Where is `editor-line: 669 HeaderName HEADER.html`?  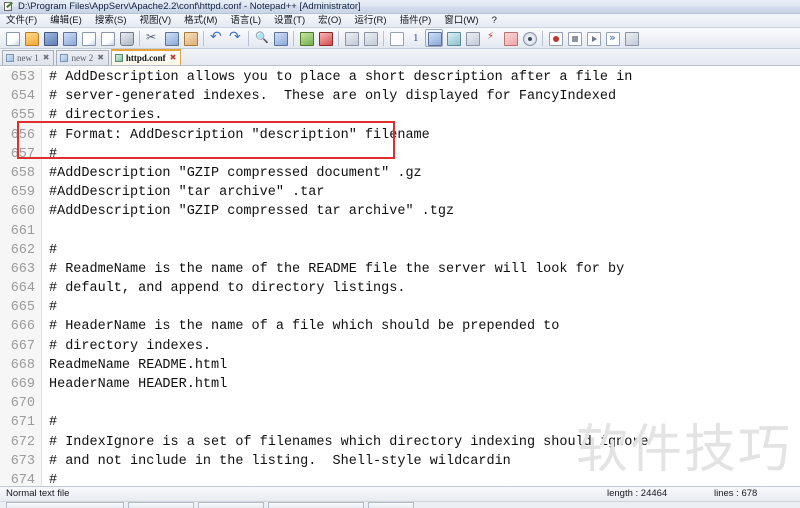 editor-line: 669 HeaderName HEADER.html is located at coordinates (400, 385).